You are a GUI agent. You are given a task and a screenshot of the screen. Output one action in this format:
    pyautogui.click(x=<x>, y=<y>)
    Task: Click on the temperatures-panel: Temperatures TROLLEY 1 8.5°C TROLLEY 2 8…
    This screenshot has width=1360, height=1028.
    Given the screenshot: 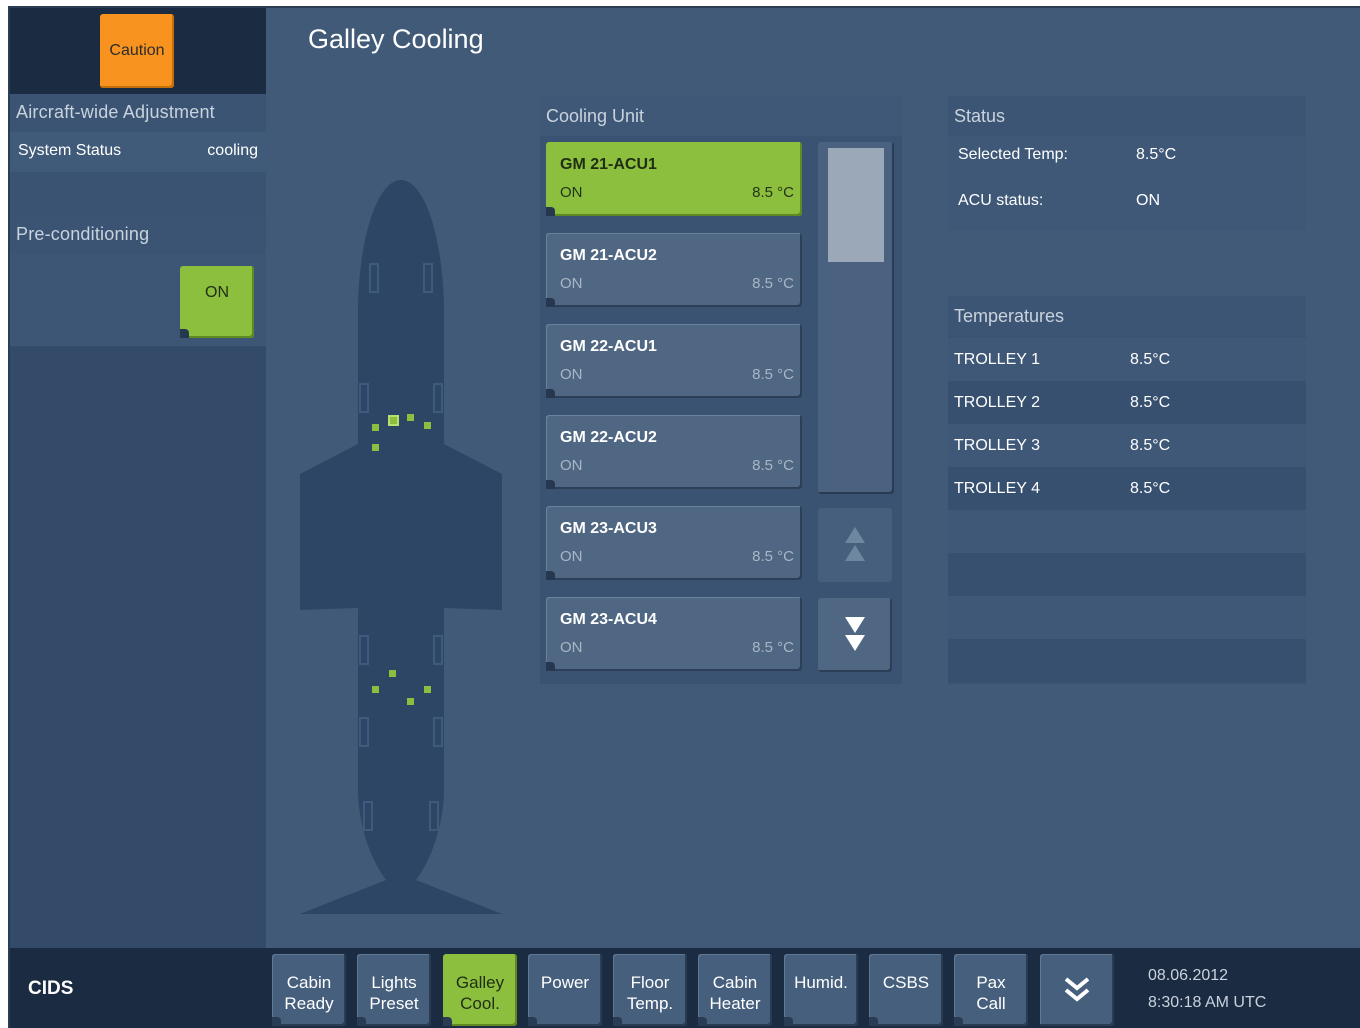 What is the action you would take?
    pyautogui.click(x=1127, y=490)
    